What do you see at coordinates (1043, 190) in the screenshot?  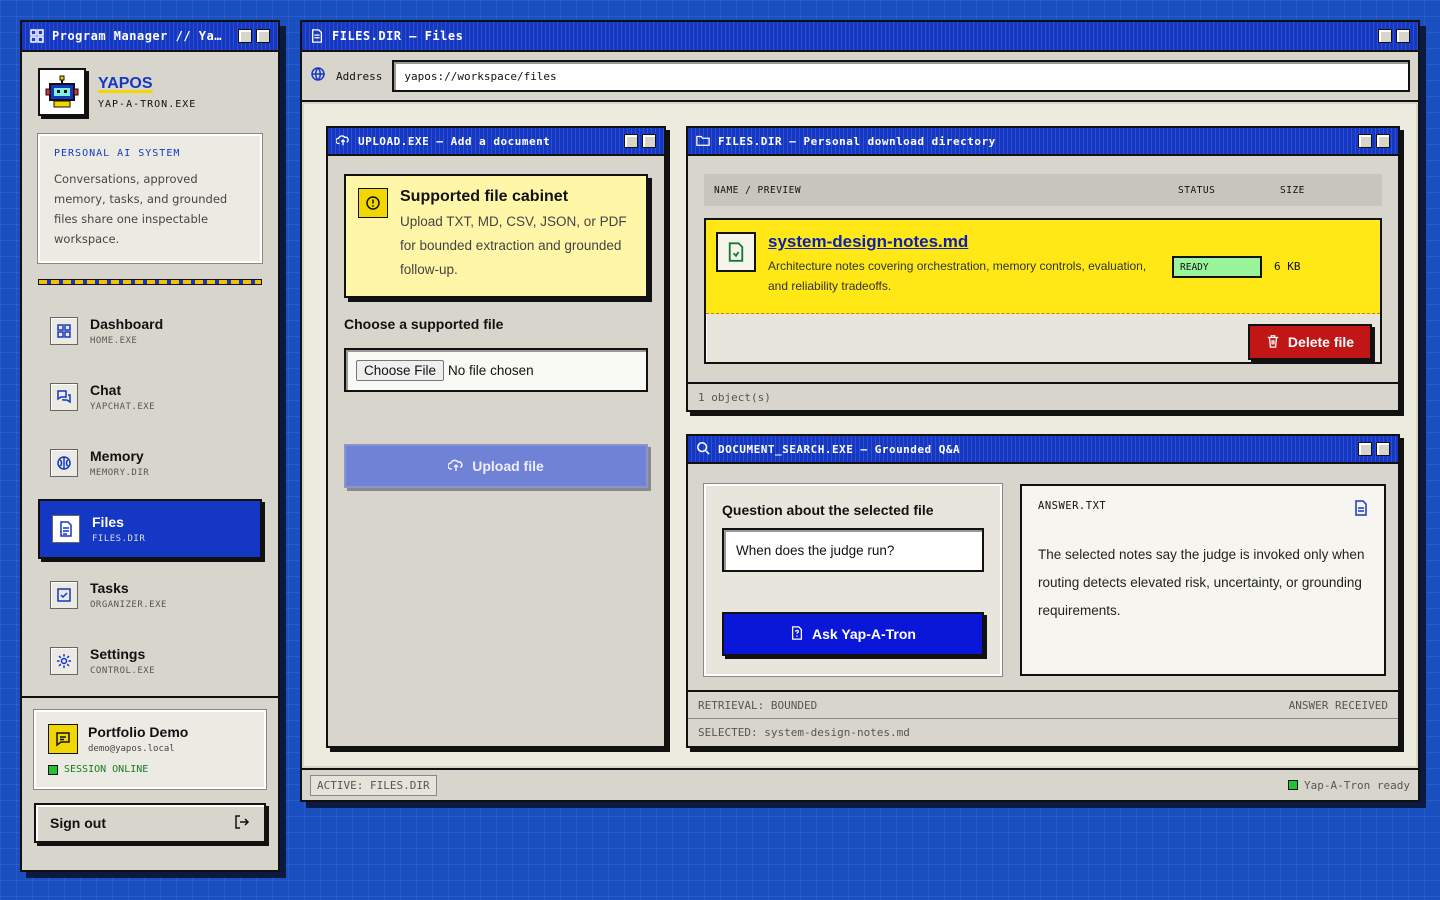 I see `table-header: NAME / PREVIEW STATUS SIZE` at bounding box center [1043, 190].